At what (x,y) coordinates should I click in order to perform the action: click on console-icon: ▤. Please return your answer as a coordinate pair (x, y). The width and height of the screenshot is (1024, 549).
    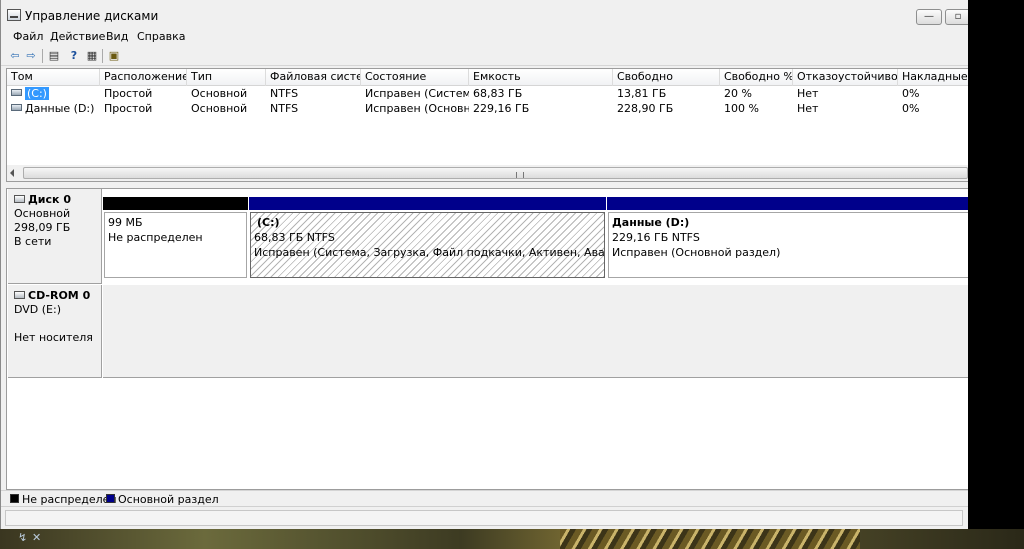
    Looking at the image, I should click on (54, 55).